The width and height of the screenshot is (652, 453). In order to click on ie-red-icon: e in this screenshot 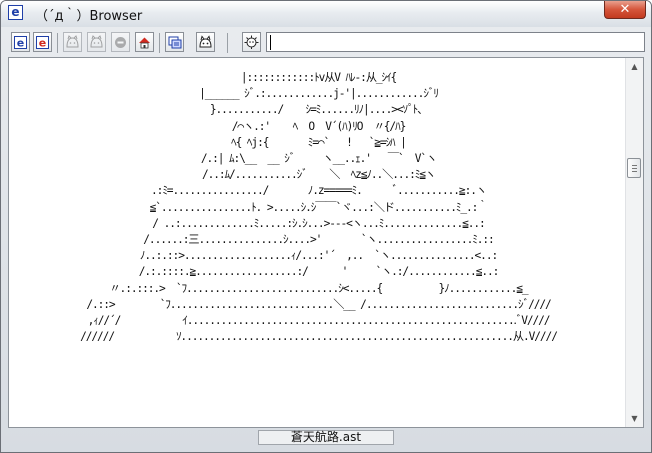, I will do `click(42, 42)`.